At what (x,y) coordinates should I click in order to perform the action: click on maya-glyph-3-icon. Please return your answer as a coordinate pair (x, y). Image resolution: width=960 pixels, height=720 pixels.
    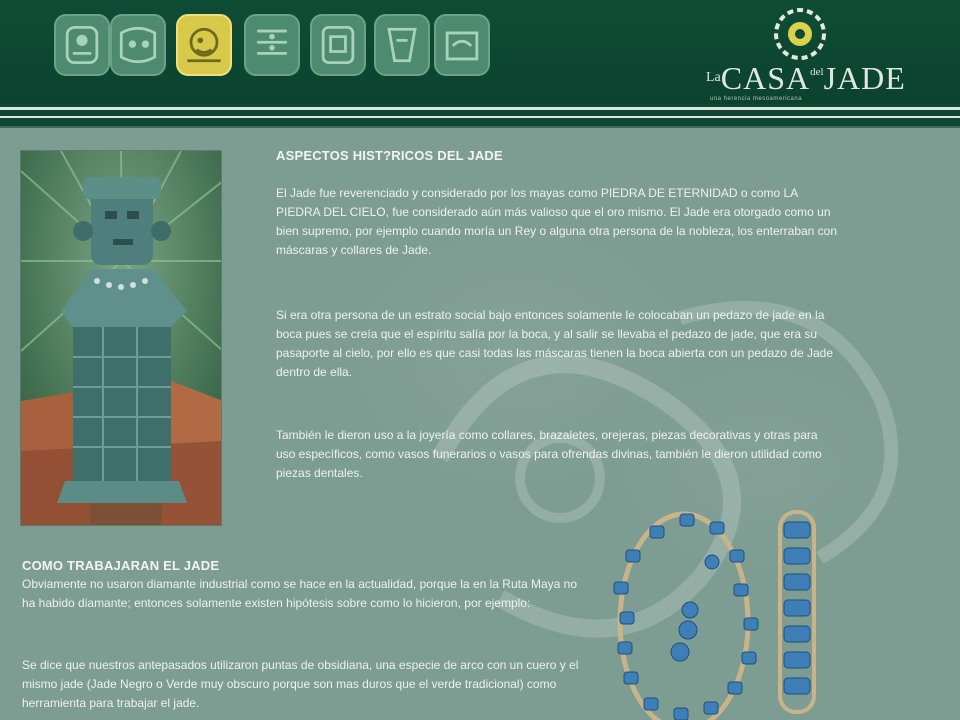
    Looking at the image, I should click on (204, 45).